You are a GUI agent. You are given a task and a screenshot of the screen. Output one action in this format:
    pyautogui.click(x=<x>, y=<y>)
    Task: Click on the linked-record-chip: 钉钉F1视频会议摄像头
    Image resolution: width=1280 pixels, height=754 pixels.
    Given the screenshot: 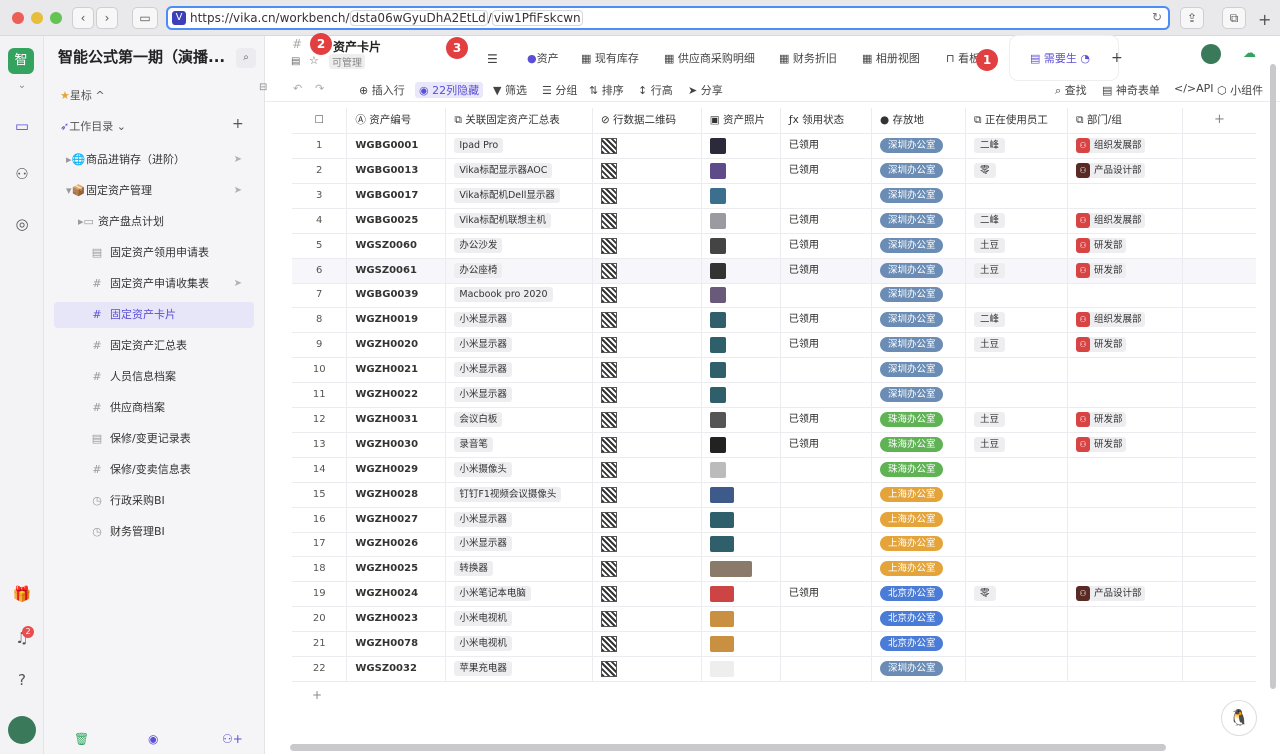 What is the action you would take?
    pyautogui.click(x=508, y=494)
    